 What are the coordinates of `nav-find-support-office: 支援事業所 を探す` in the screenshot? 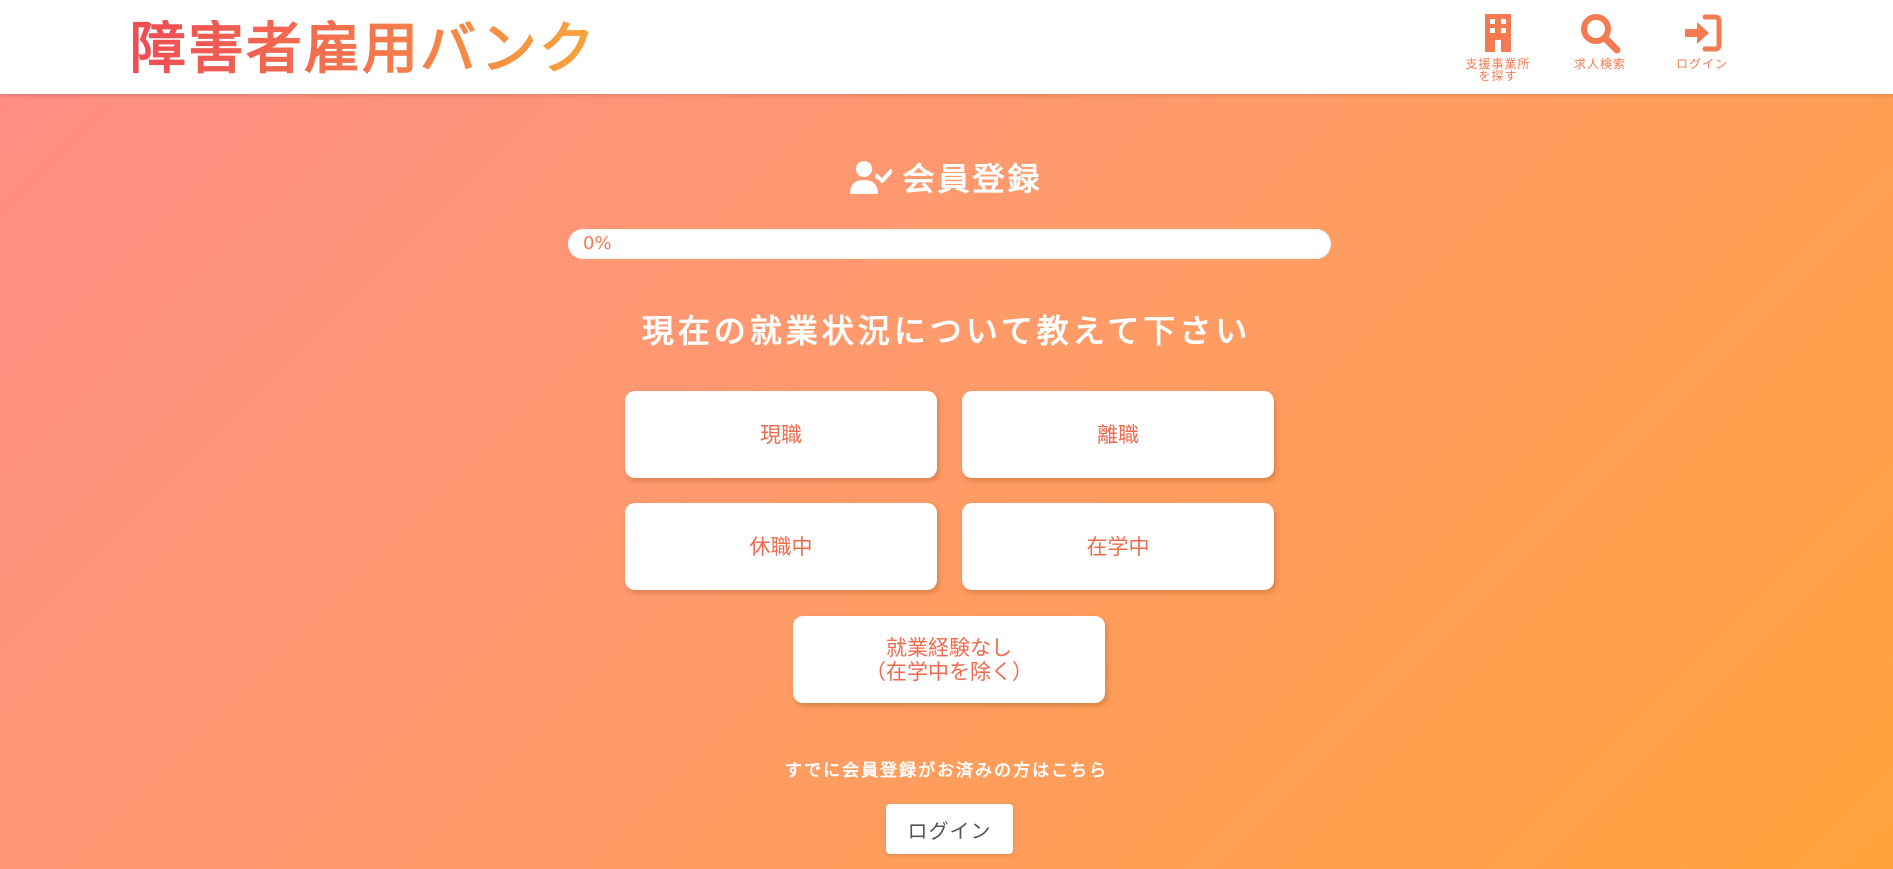 It's located at (1498, 47).